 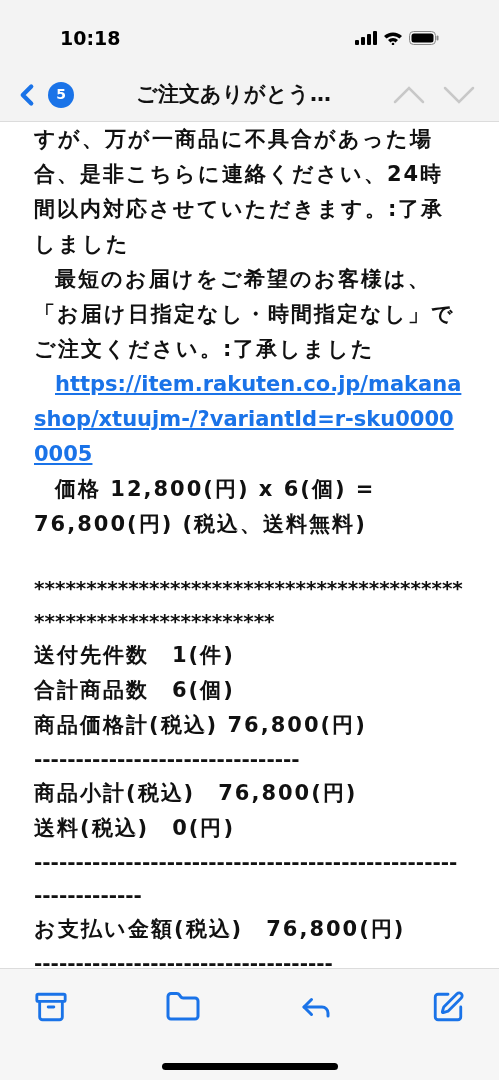 What do you see at coordinates (448, 1007) in the screenshot?
I see `compose-button` at bounding box center [448, 1007].